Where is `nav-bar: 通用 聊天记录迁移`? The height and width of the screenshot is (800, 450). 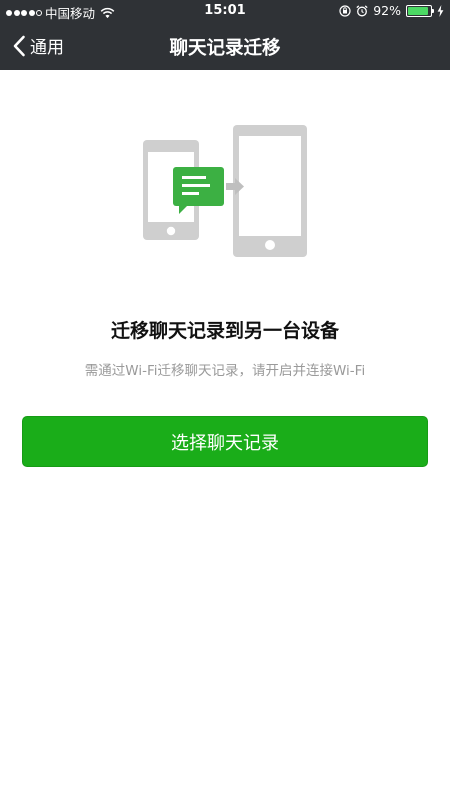 nav-bar: 通用 聊天记录迁移 is located at coordinates (225, 46).